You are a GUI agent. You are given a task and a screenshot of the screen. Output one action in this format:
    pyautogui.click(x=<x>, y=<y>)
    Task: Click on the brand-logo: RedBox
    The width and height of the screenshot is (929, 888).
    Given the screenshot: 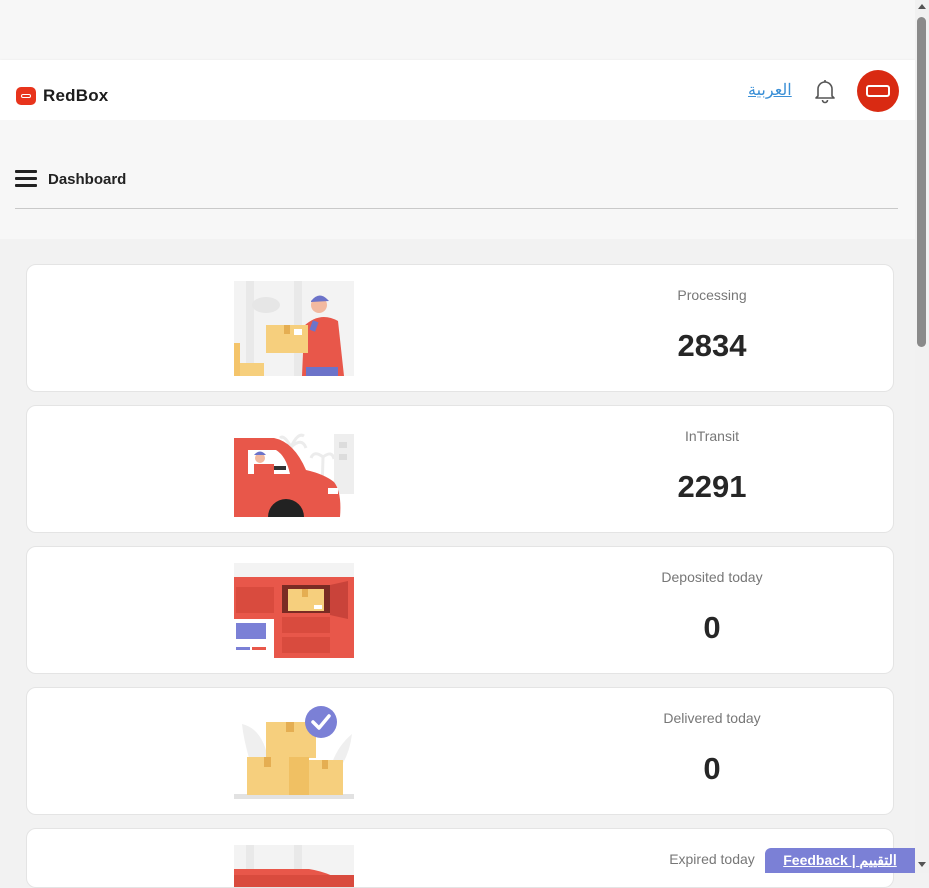 What is the action you would take?
    pyautogui.click(x=62, y=96)
    